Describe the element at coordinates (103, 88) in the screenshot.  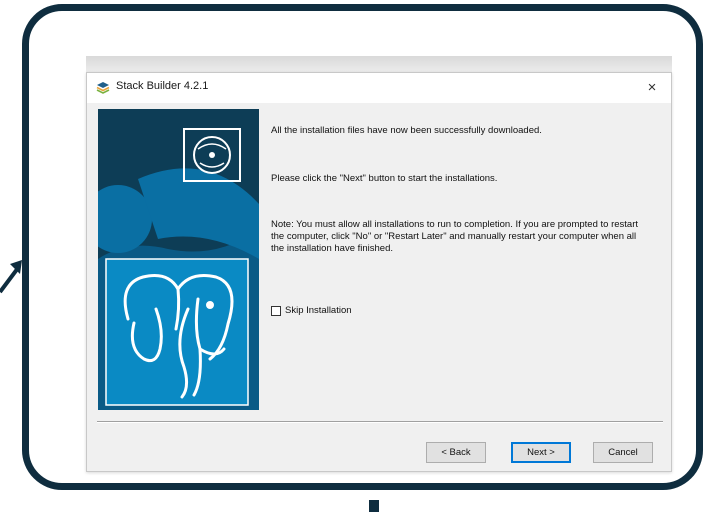
I see `stack-builder-icon` at that location.